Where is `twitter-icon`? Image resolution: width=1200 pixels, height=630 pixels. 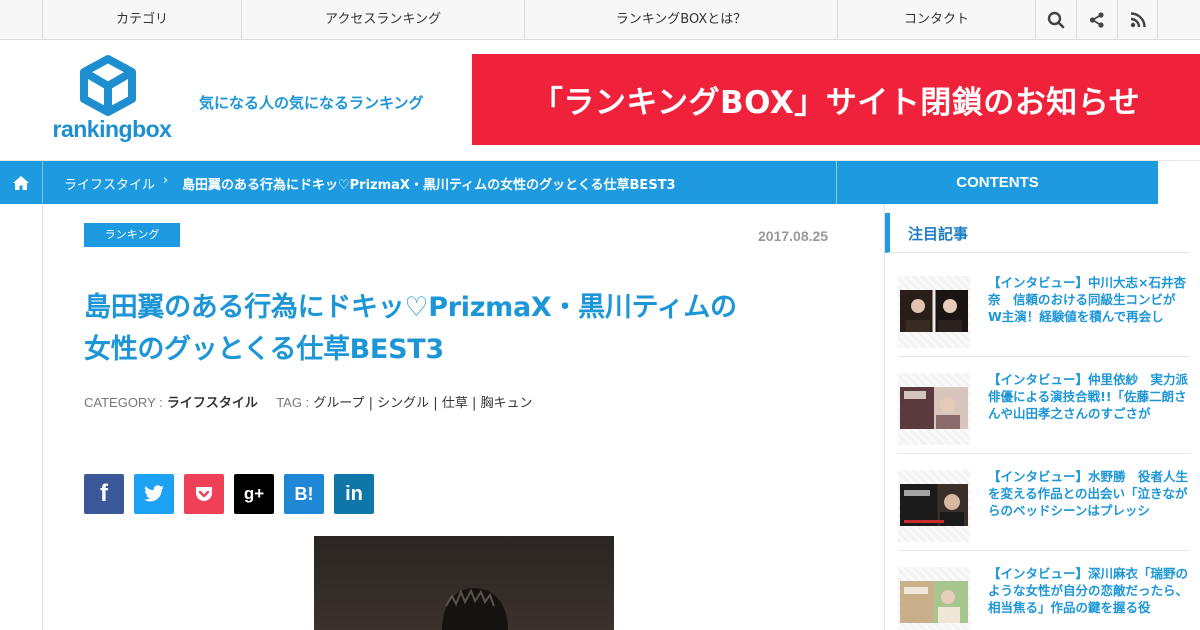 twitter-icon is located at coordinates (154, 493).